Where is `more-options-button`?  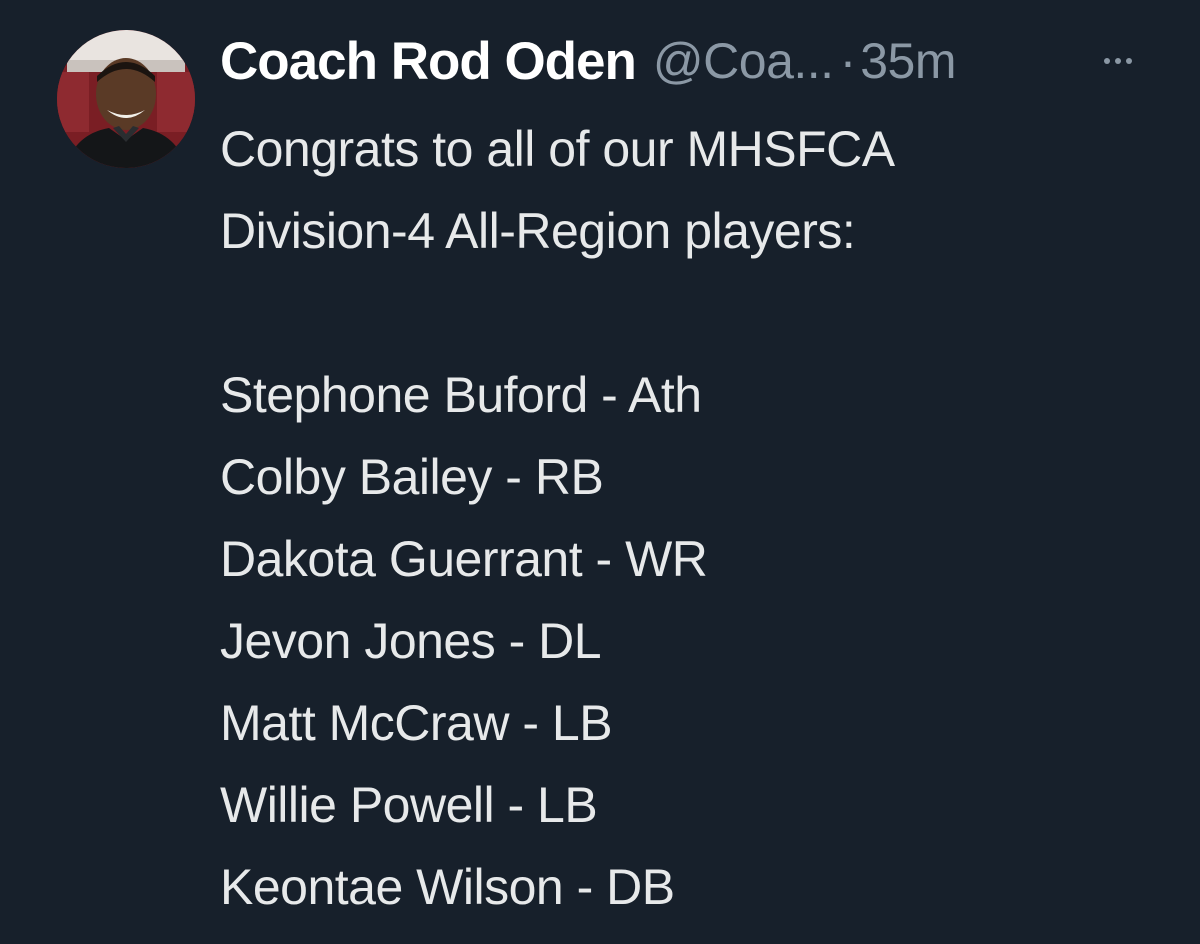
more-options-button is located at coordinates (1118, 61).